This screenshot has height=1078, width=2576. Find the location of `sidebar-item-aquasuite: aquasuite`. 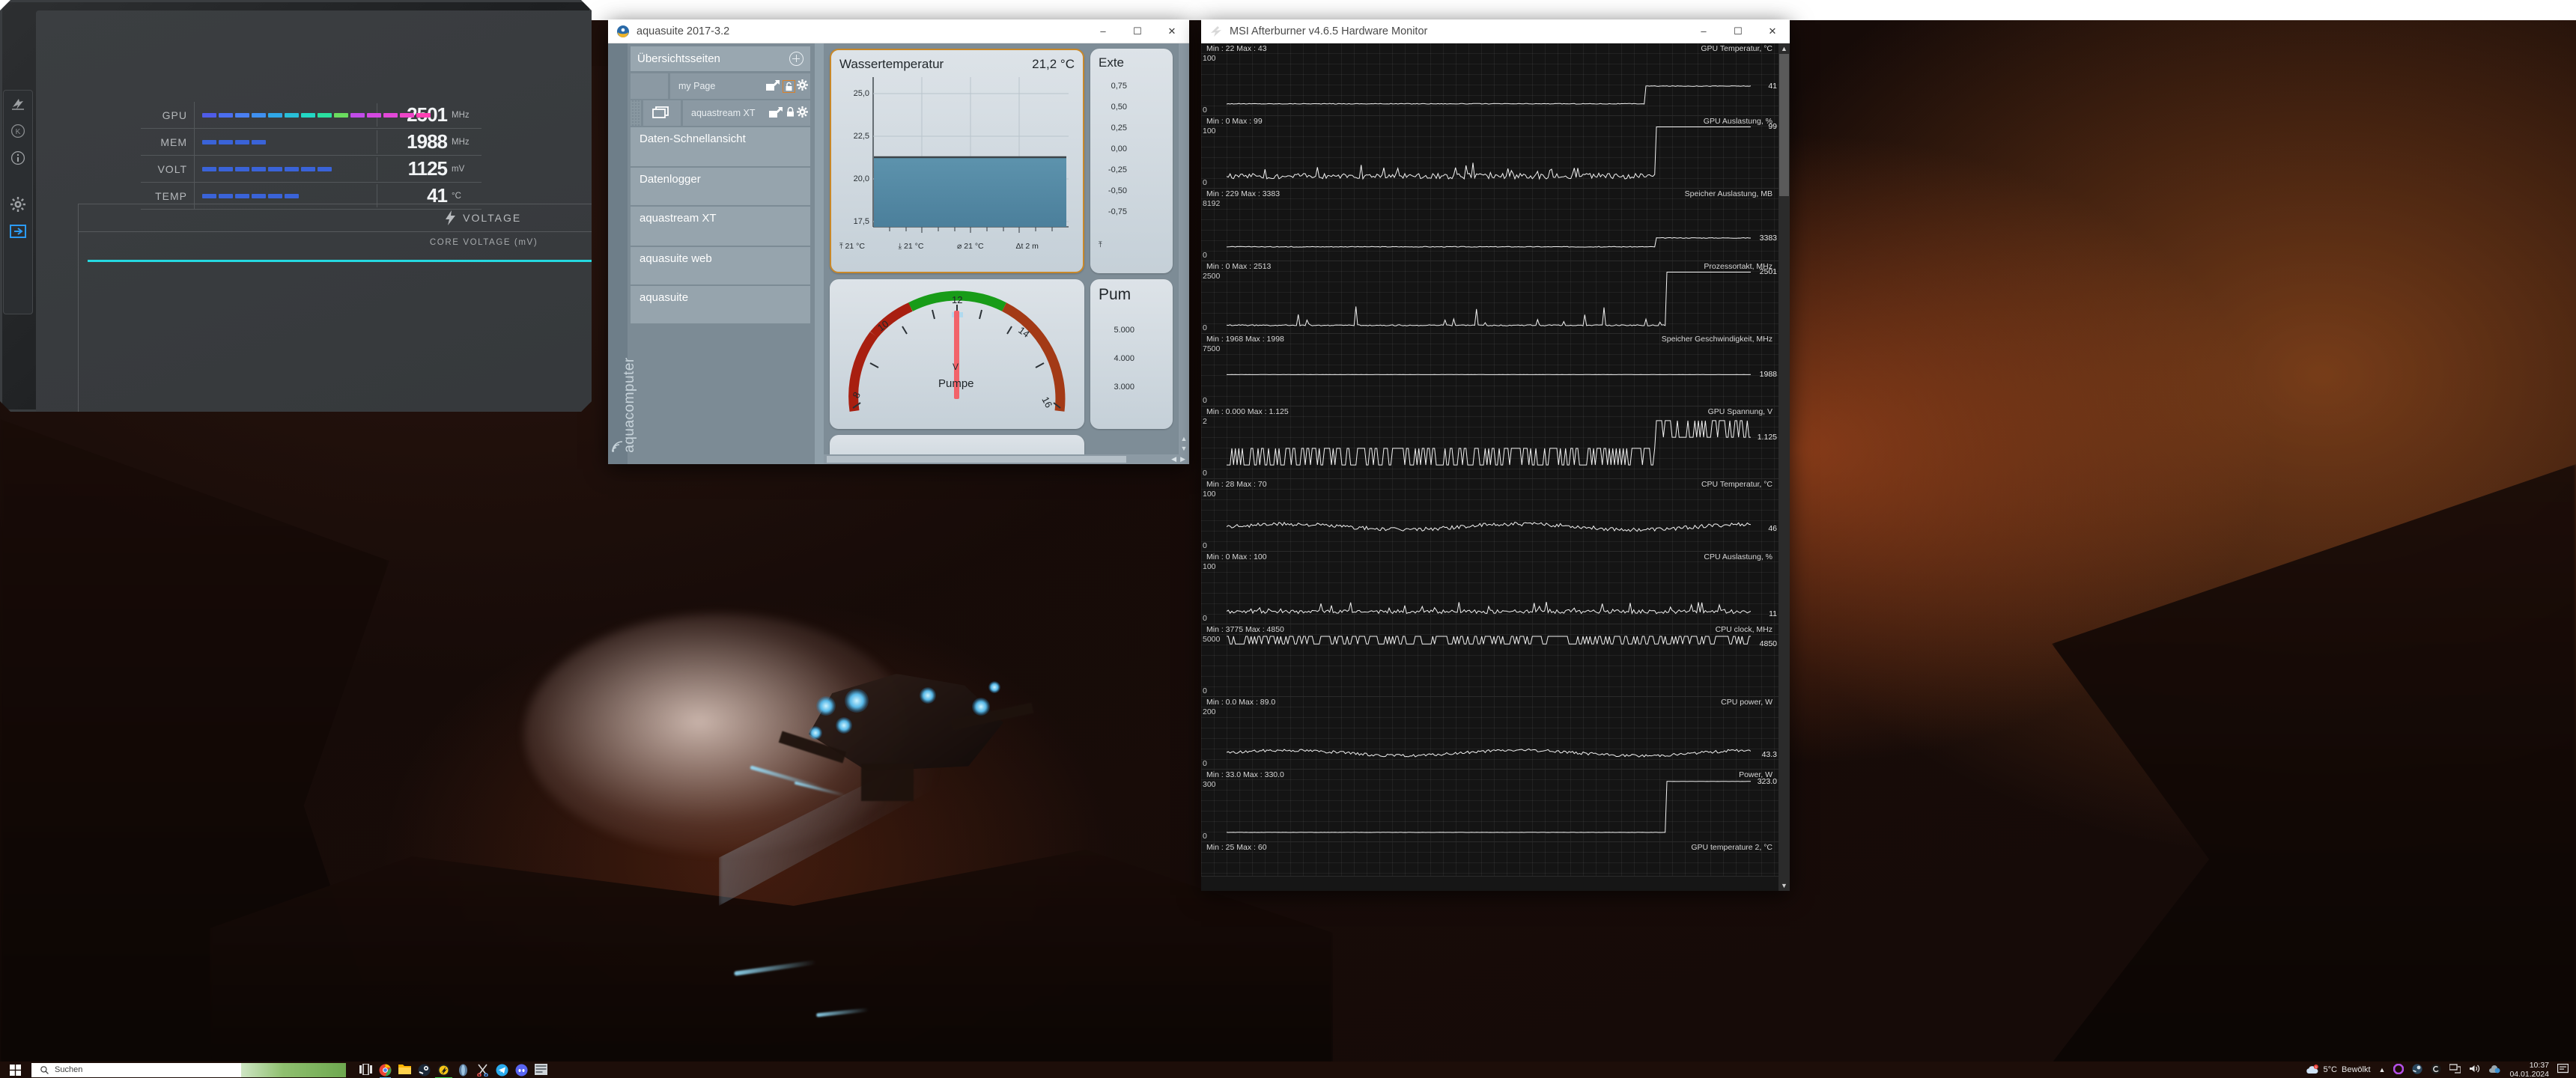

sidebar-item-aquasuite: aquasuite is located at coordinates (720, 304).